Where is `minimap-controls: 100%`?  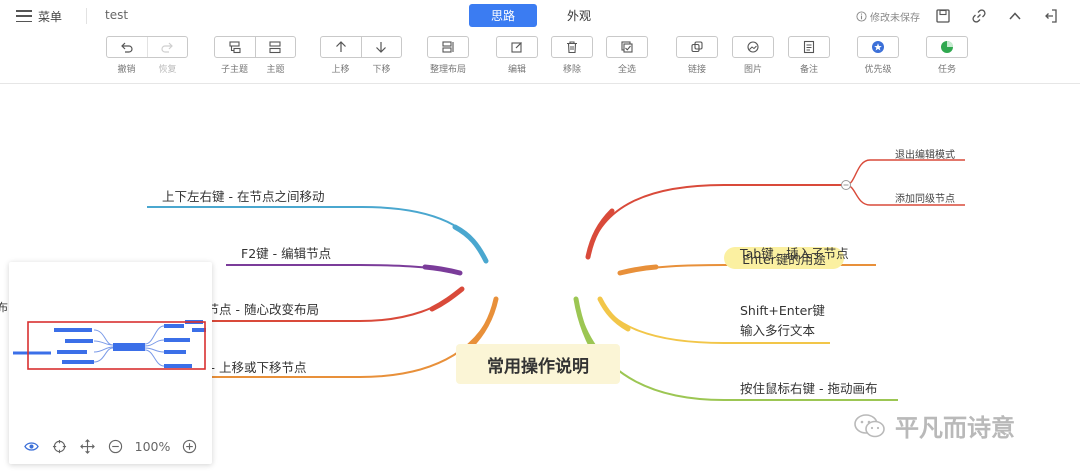
minimap-controls: 100% is located at coordinates (110, 446).